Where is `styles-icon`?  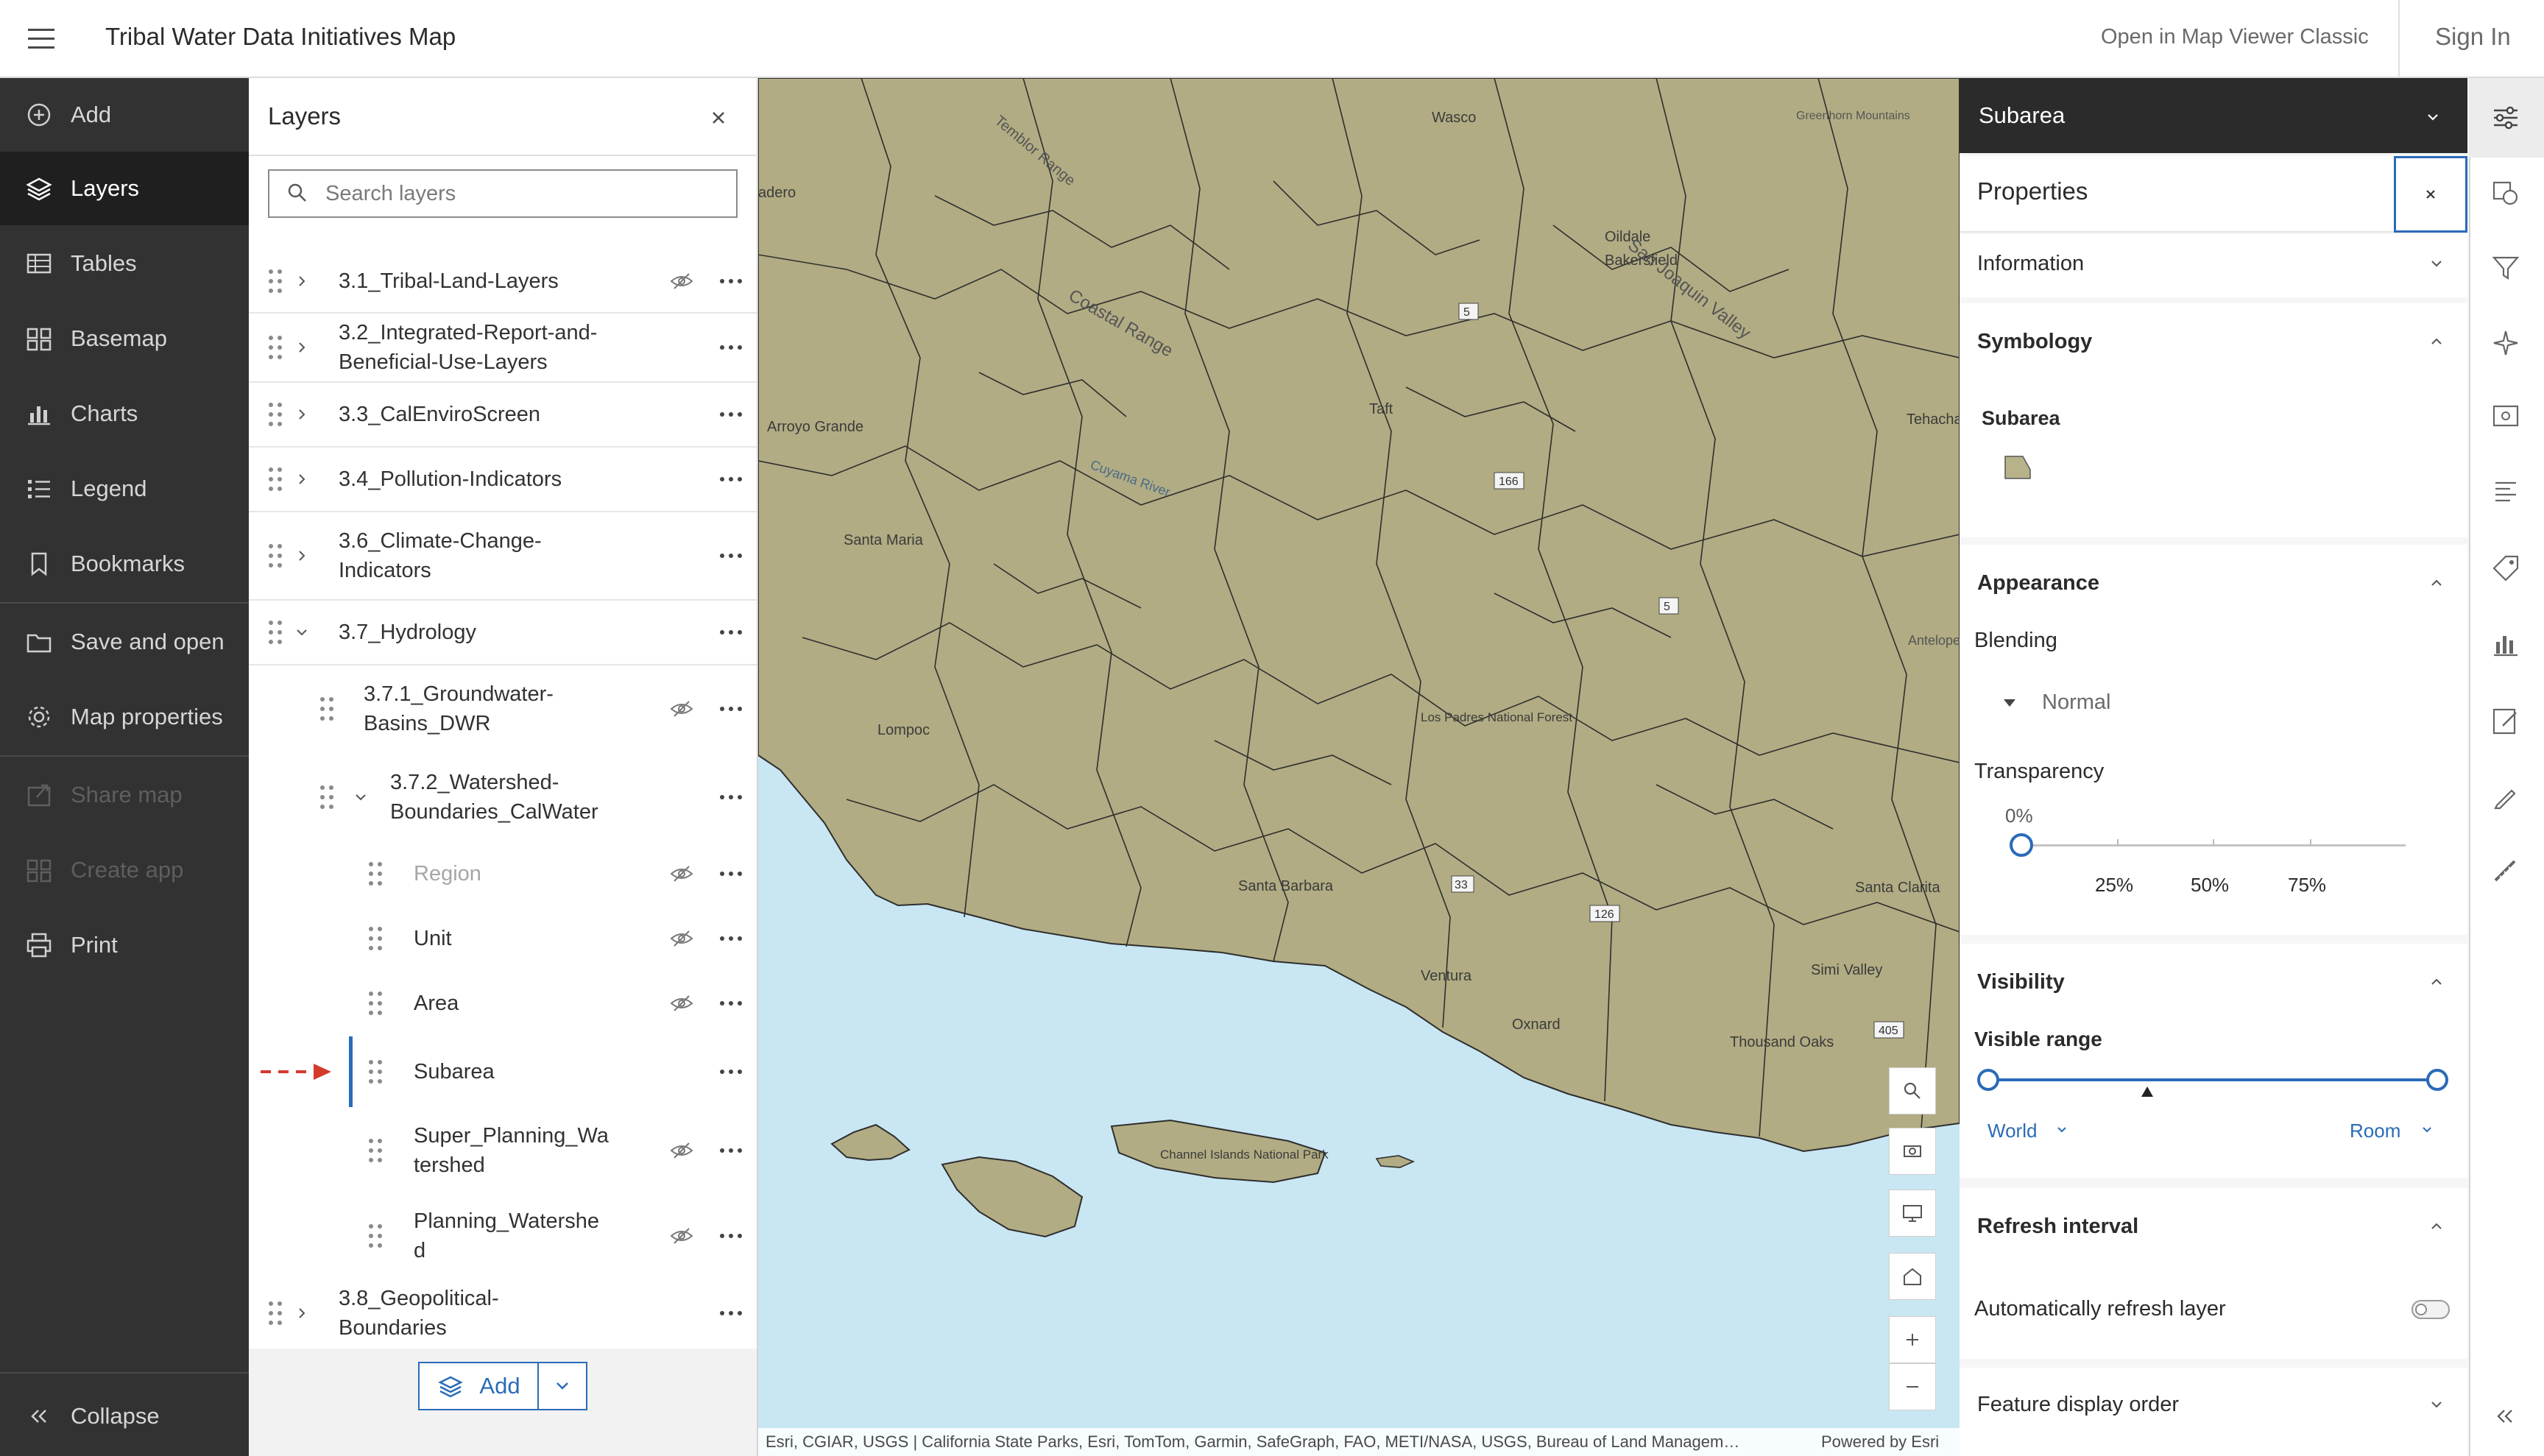 styles-icon is located at coordinates (2506, 193).